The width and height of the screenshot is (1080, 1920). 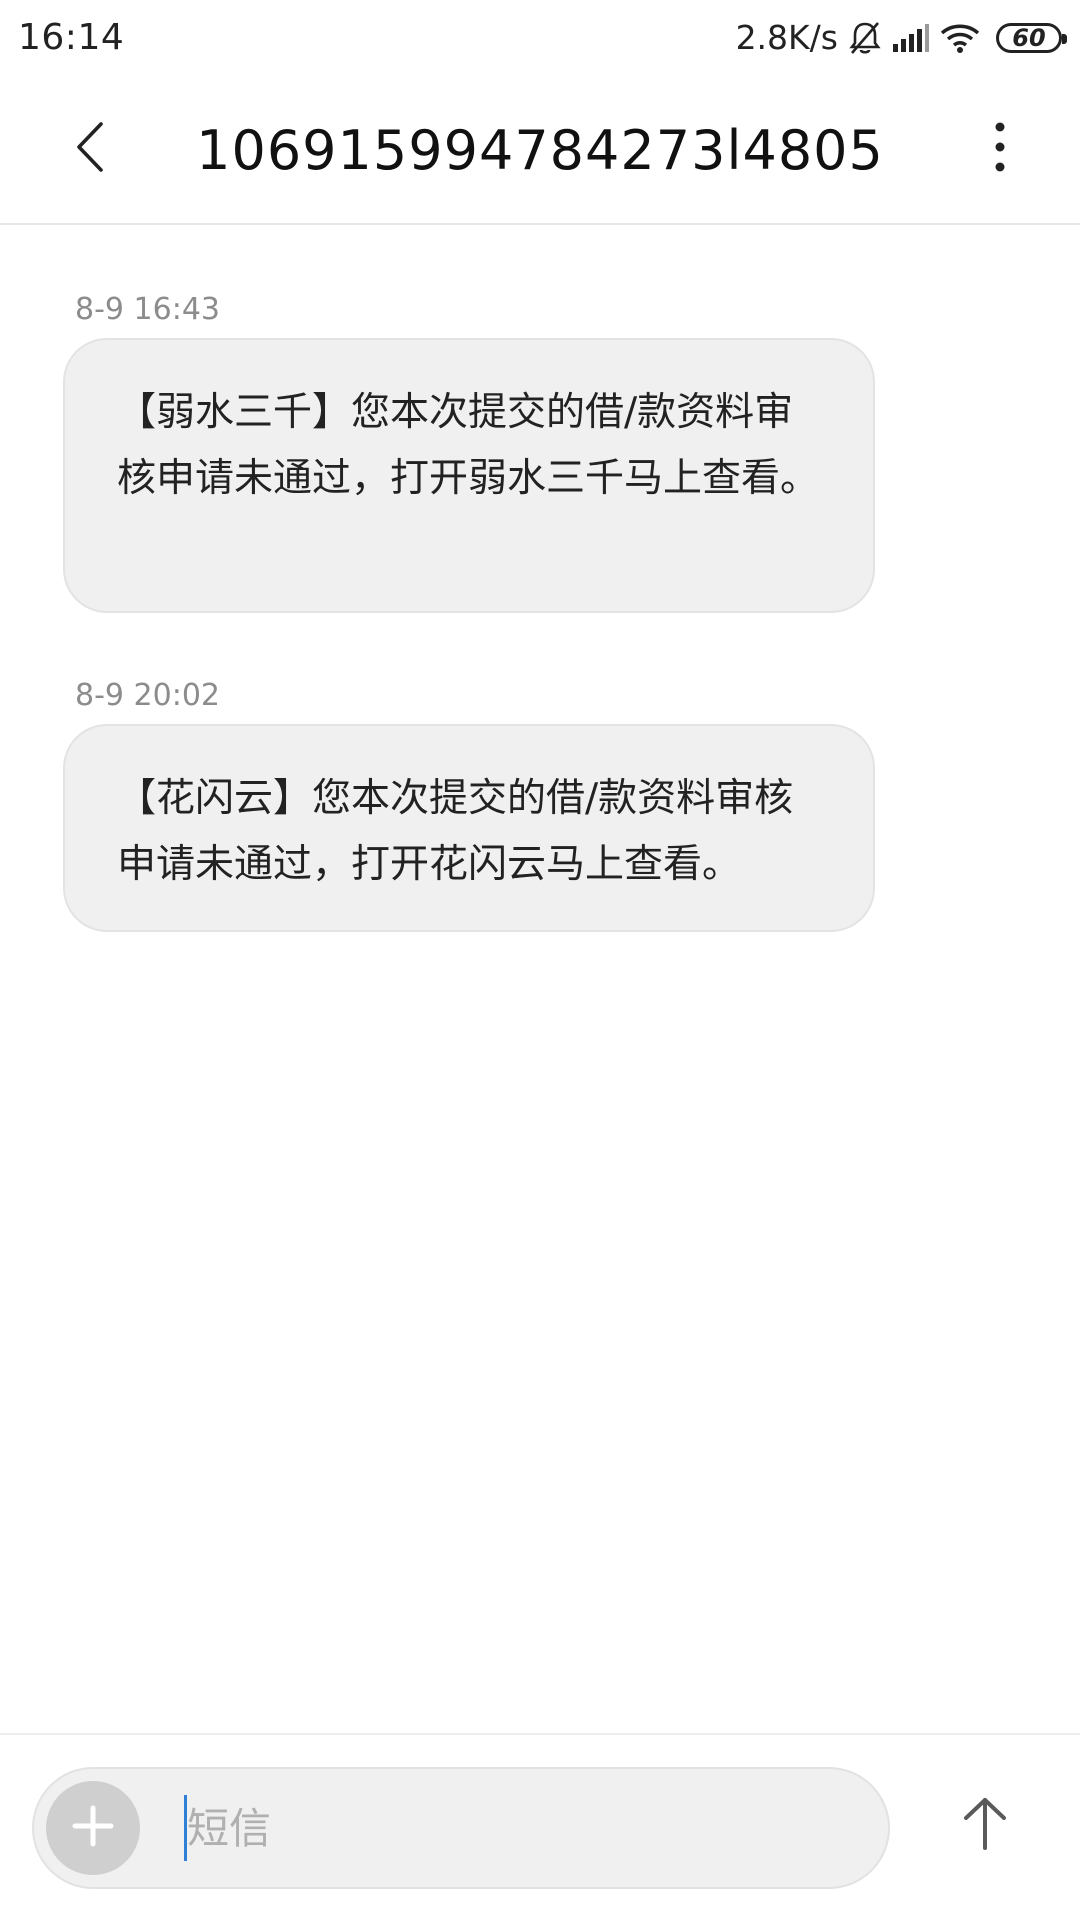 What do you see at coordinates (540, 37) in the screenshot?
I see `status-bar: 16:14 2.8K/s 60` at bounding box center [540, 37].